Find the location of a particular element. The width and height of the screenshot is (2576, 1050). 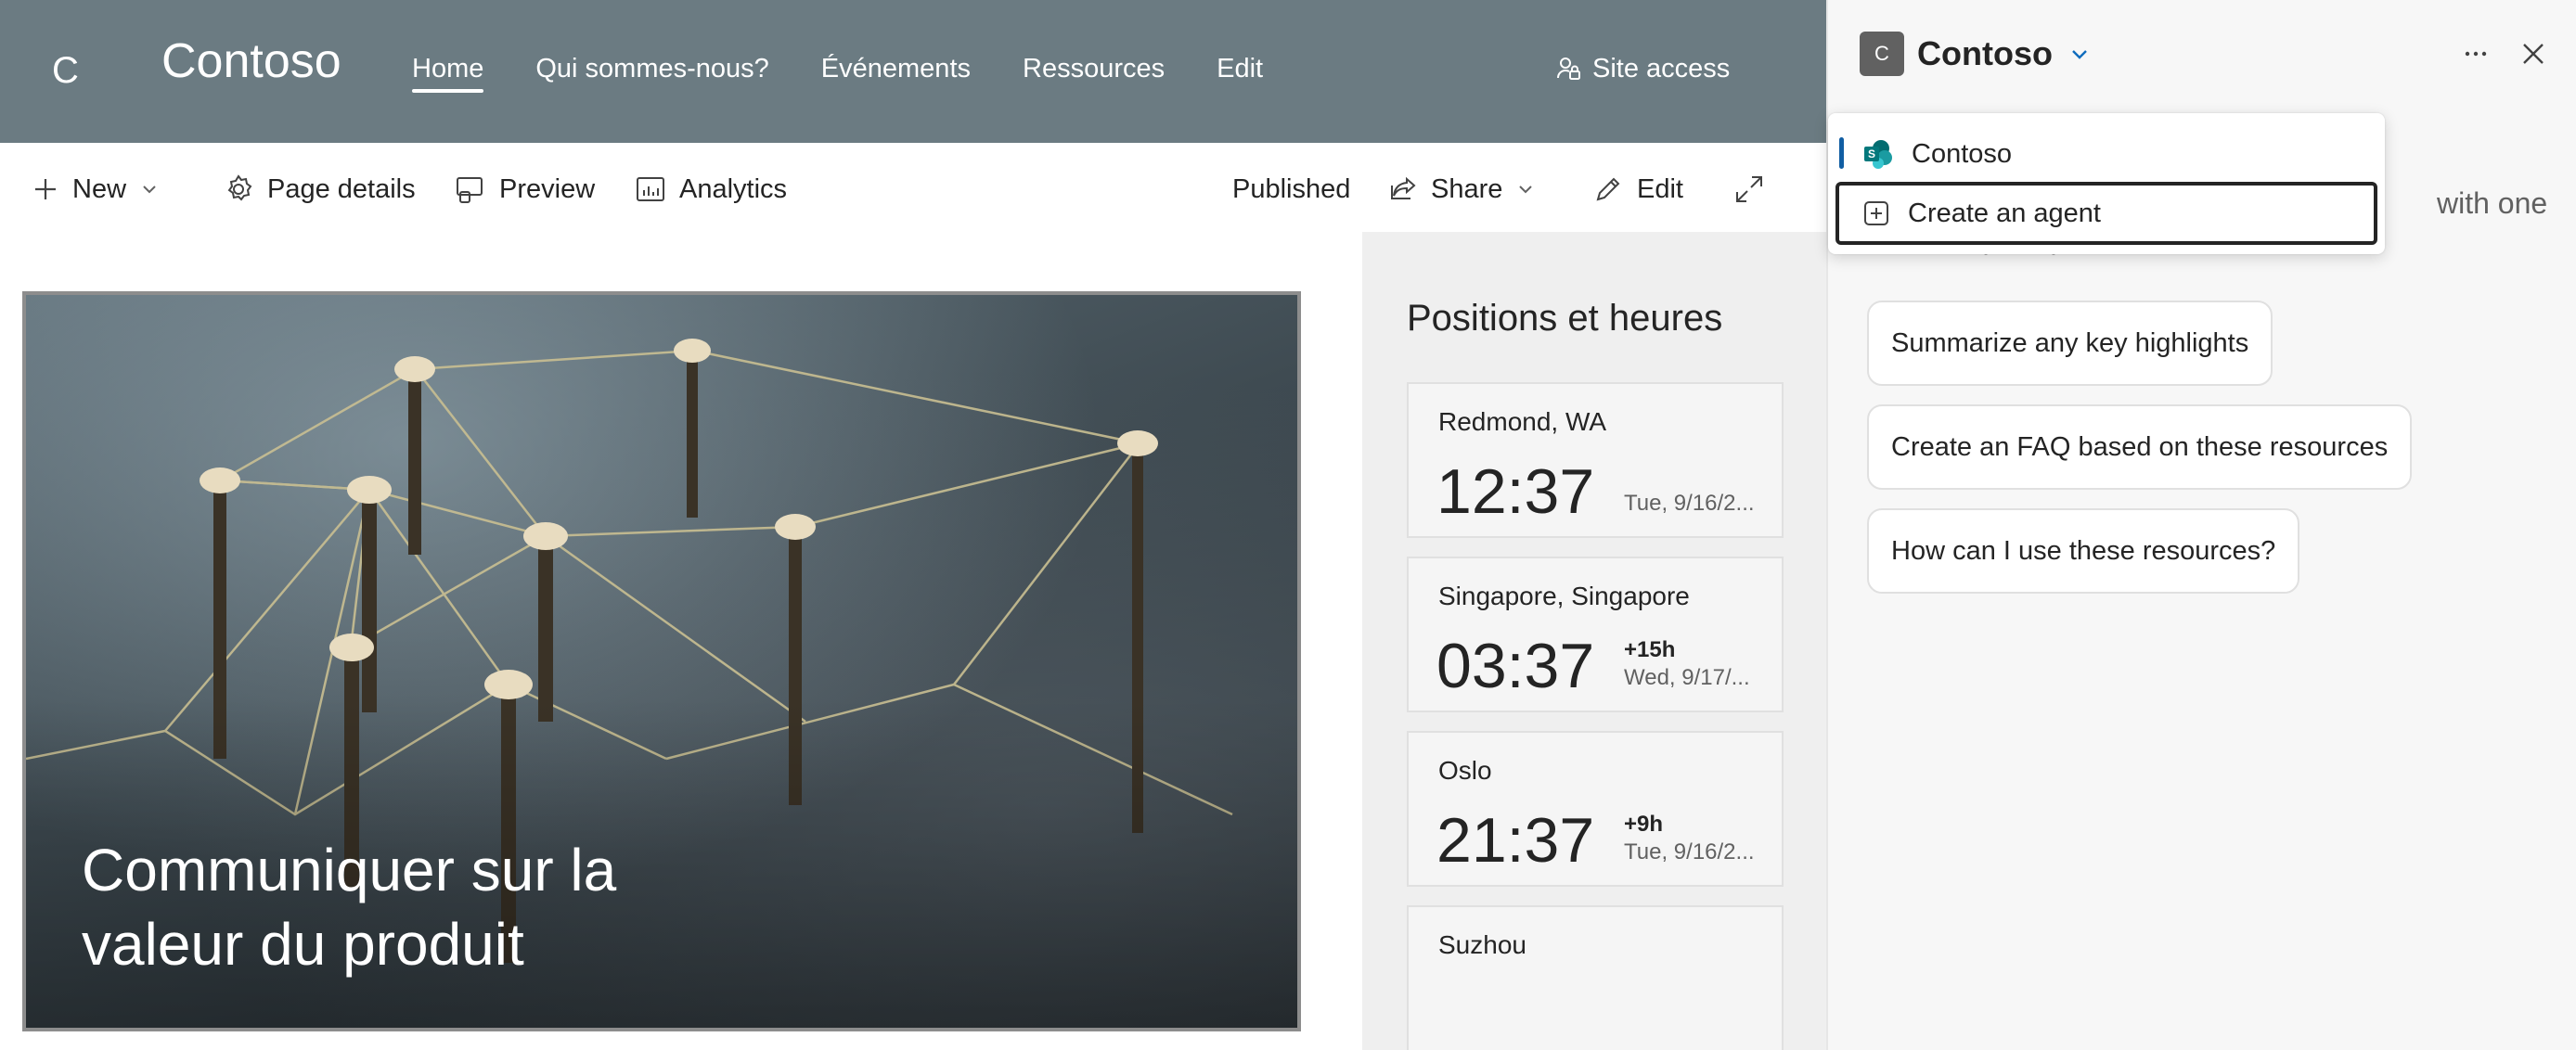

site-avatar: C is located at coordinates (1882, 54).